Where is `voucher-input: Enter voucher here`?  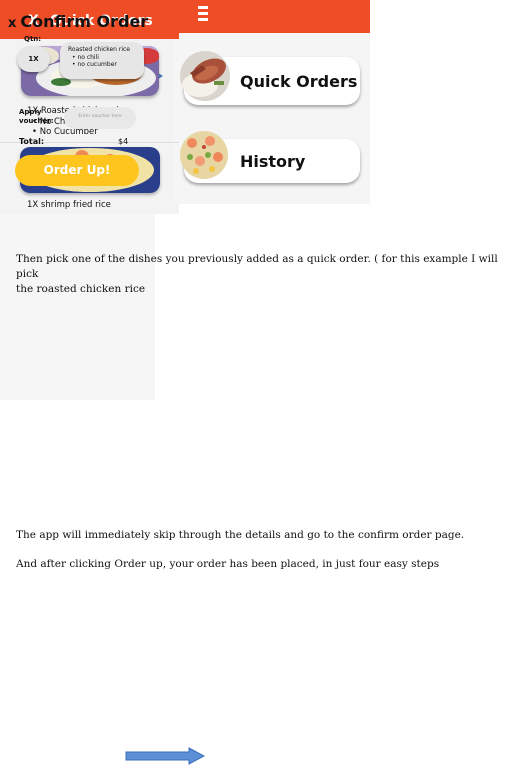 voucher-input: Enter voucher here is located at coordinates (100, 118).